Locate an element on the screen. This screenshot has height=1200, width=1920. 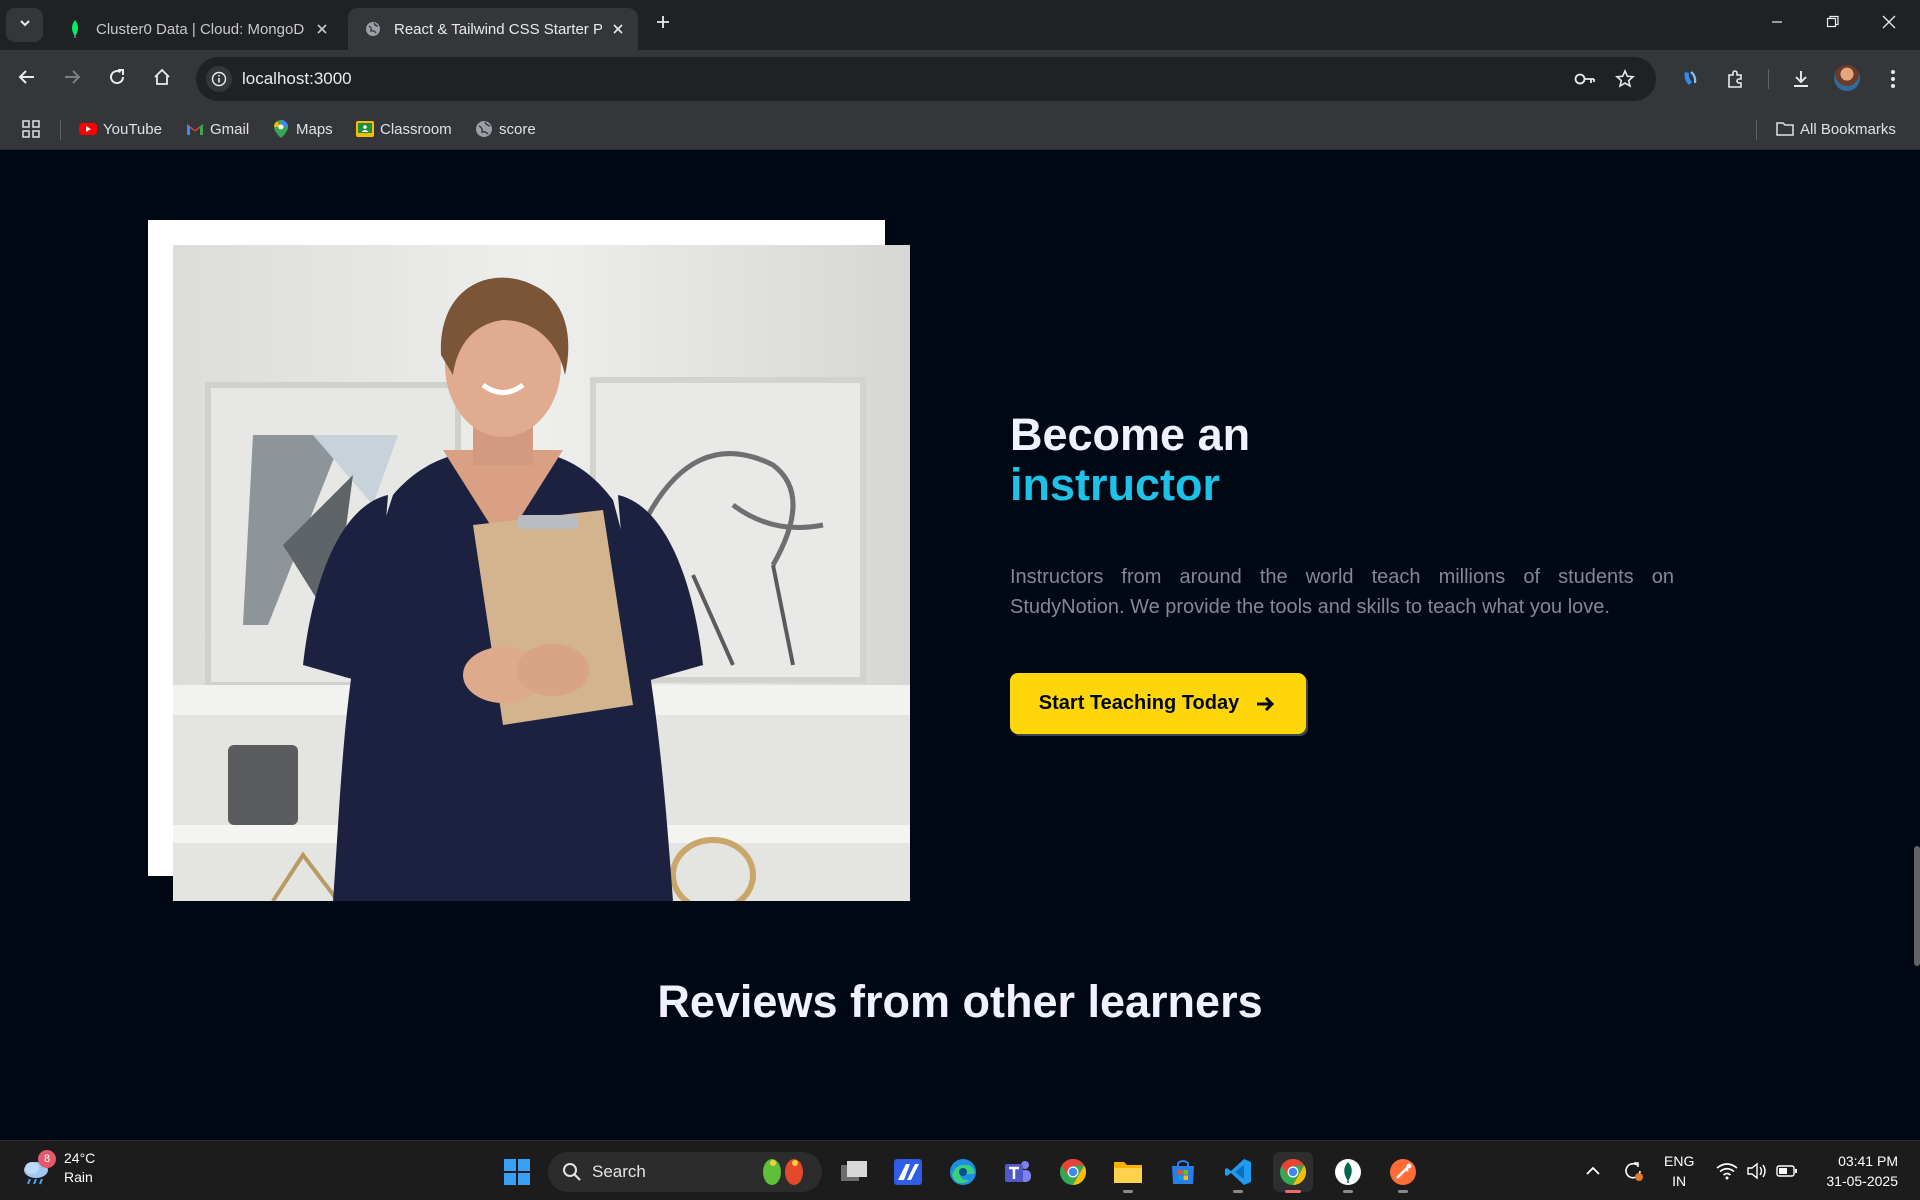
bookmark-gmail: Gmail is located at coordinates (217, 129).